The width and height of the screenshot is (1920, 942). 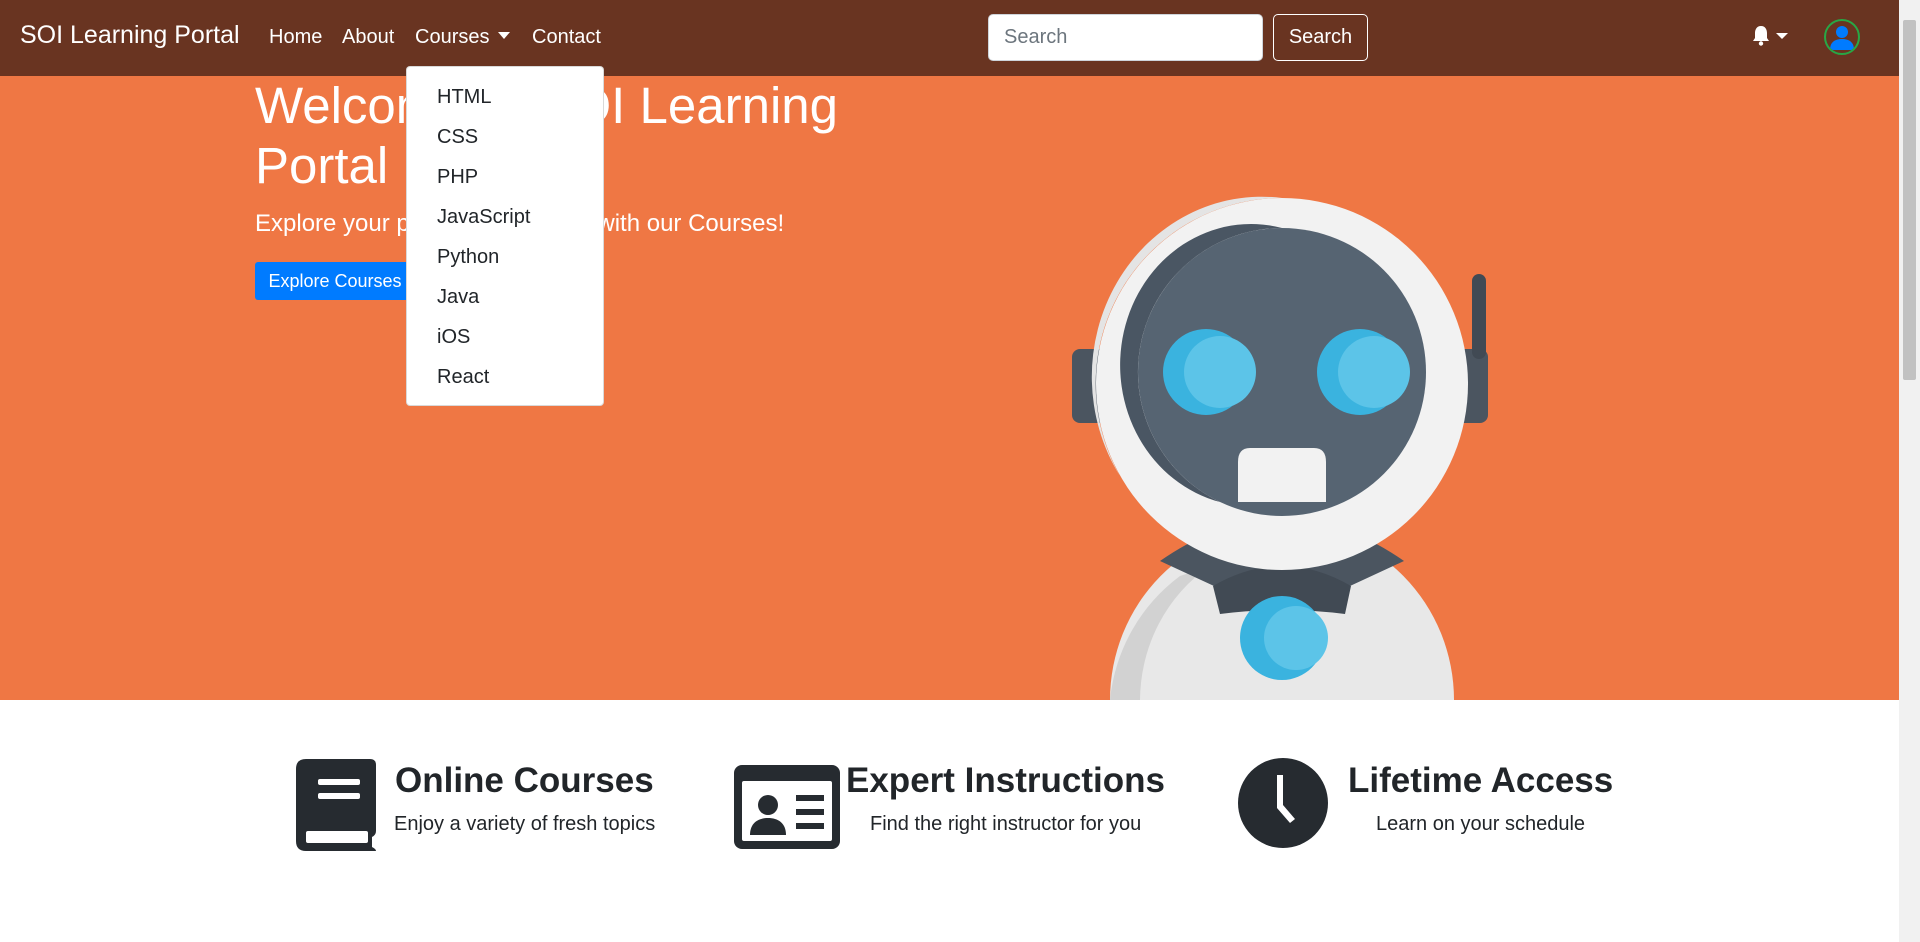 What do you see at coordinates (505, 257) in the screenshot?
I see `dropdown-item-python: Python` at bounding box center [505, 257].